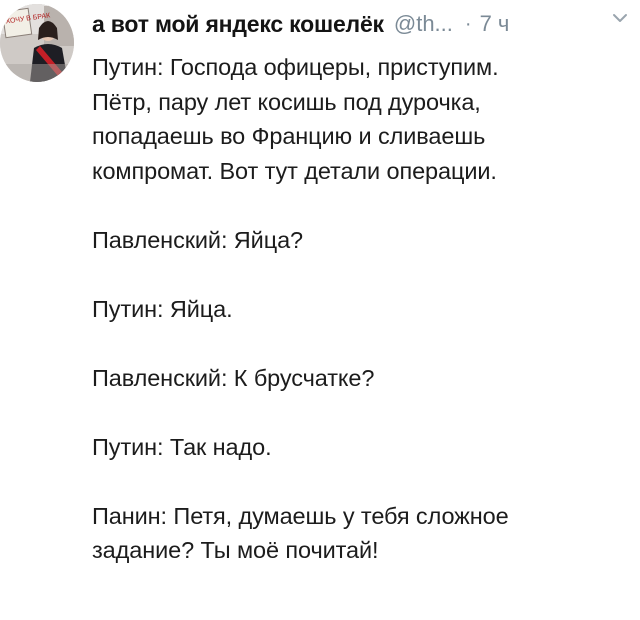 The height and width of the screenshot is (620, 640). I want to click on tweet-line: Павленский: К брусчатке?, so click(233, 377).